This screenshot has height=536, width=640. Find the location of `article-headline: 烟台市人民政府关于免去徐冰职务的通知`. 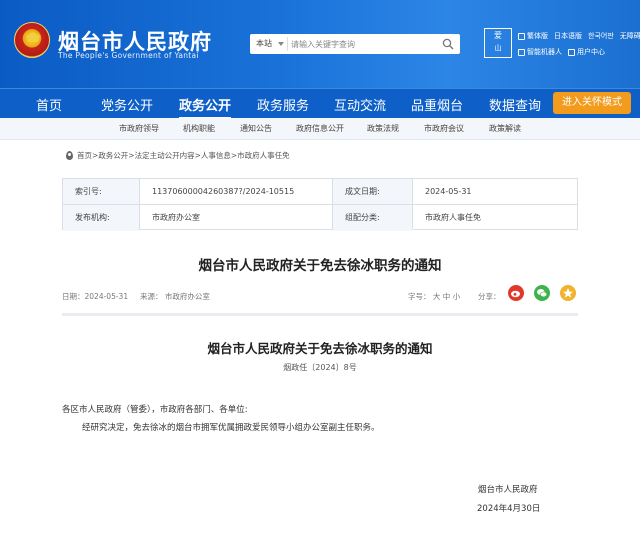

article-headline: 烟台市人民政府关于免去徐冰职务的通知 is located at coordinates (320, 266).